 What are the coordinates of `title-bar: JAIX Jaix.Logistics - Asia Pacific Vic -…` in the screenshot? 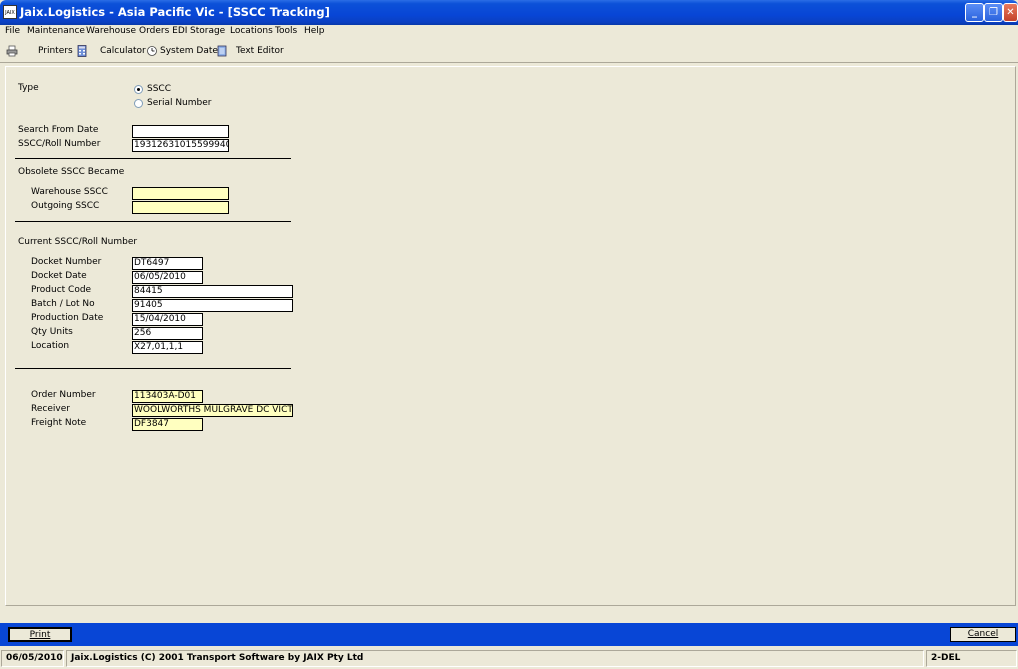 It's located at (509, 12).